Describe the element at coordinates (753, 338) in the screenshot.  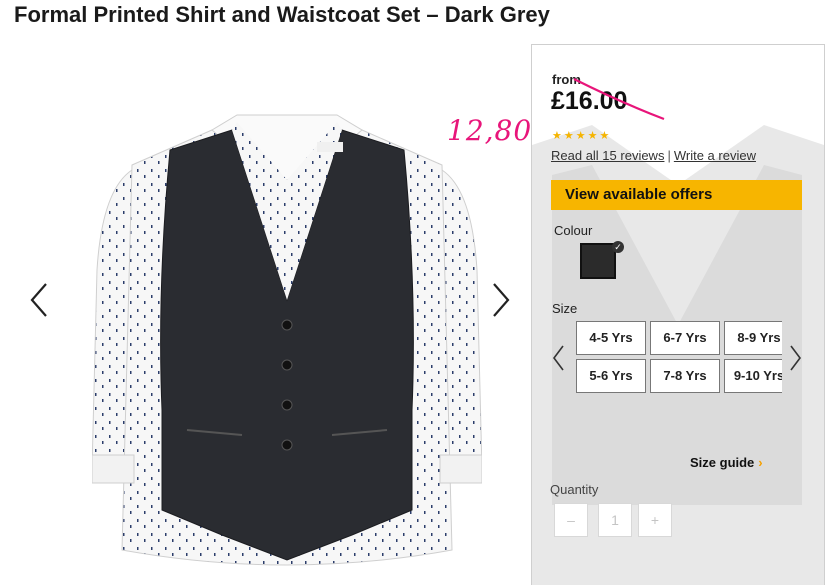
I see `size-option: 8-9 Yrs` at that location.